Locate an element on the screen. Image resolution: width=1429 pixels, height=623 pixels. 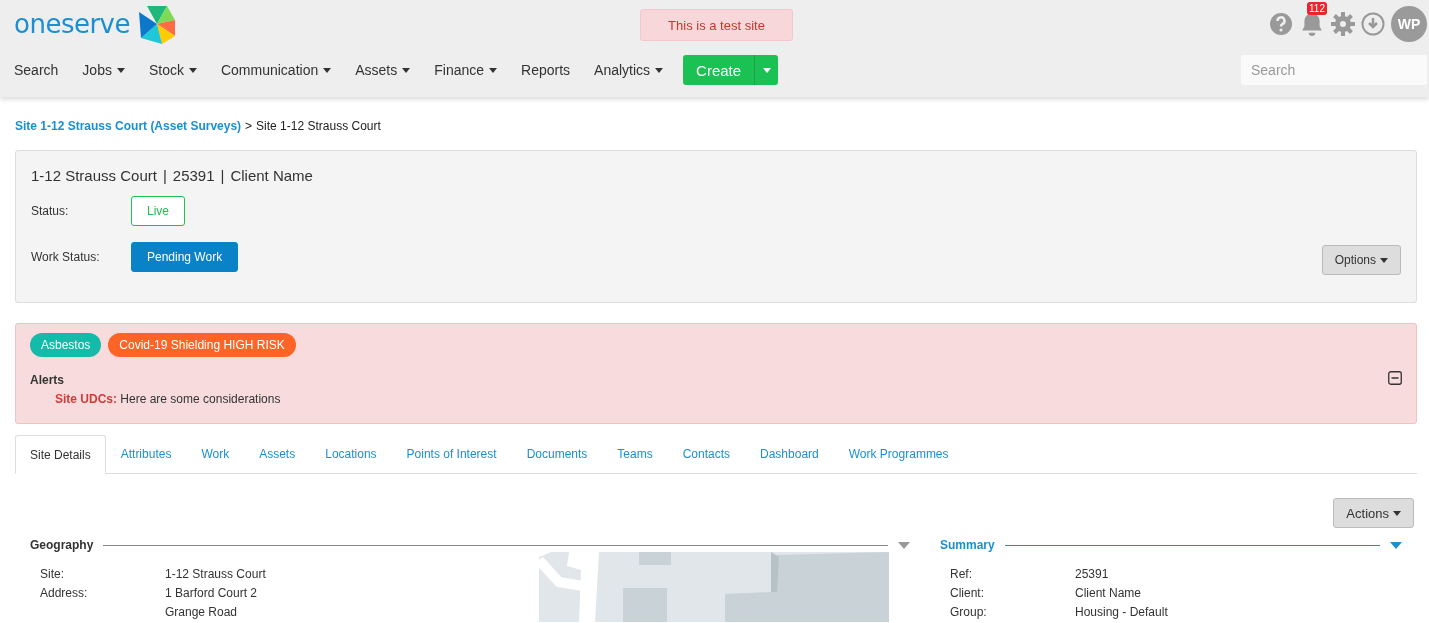
nav-menu-item: Jobs is located at coordinates (103, 70).